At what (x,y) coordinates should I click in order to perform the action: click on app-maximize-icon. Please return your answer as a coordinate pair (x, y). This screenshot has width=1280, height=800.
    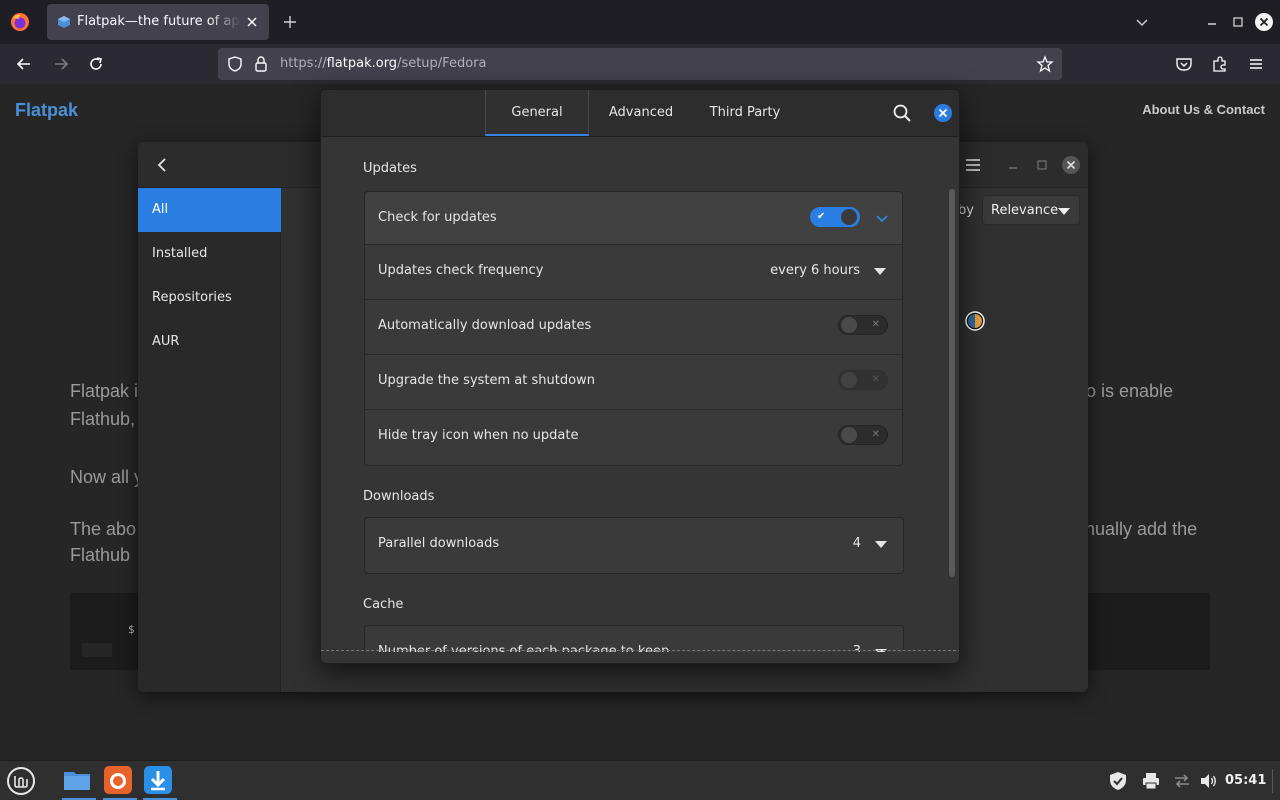
    Looking at the image, I should click on (1042, 165).